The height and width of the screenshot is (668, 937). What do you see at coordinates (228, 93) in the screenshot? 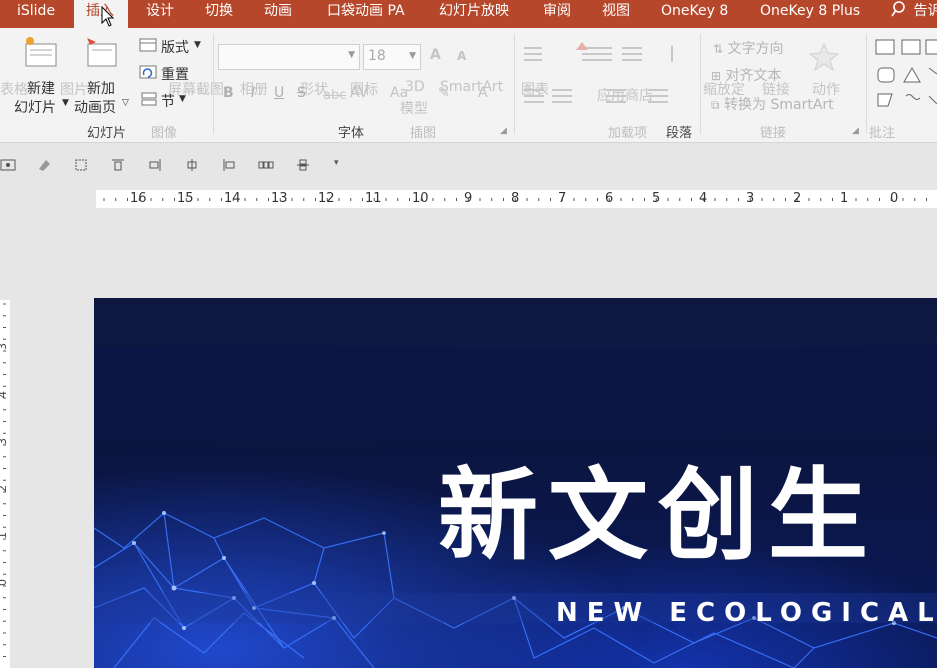
I see `bold-button: B` at bounding box center [228, 93].